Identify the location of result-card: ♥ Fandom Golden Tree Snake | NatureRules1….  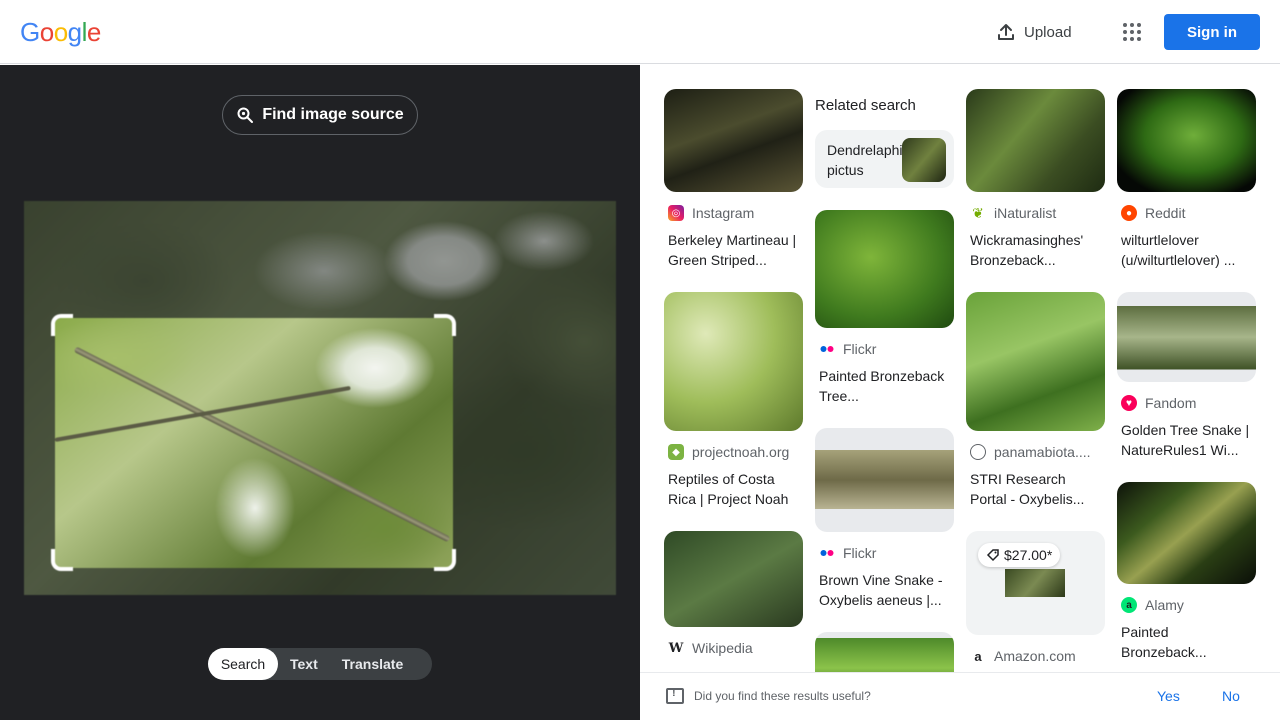
(1186, 376).